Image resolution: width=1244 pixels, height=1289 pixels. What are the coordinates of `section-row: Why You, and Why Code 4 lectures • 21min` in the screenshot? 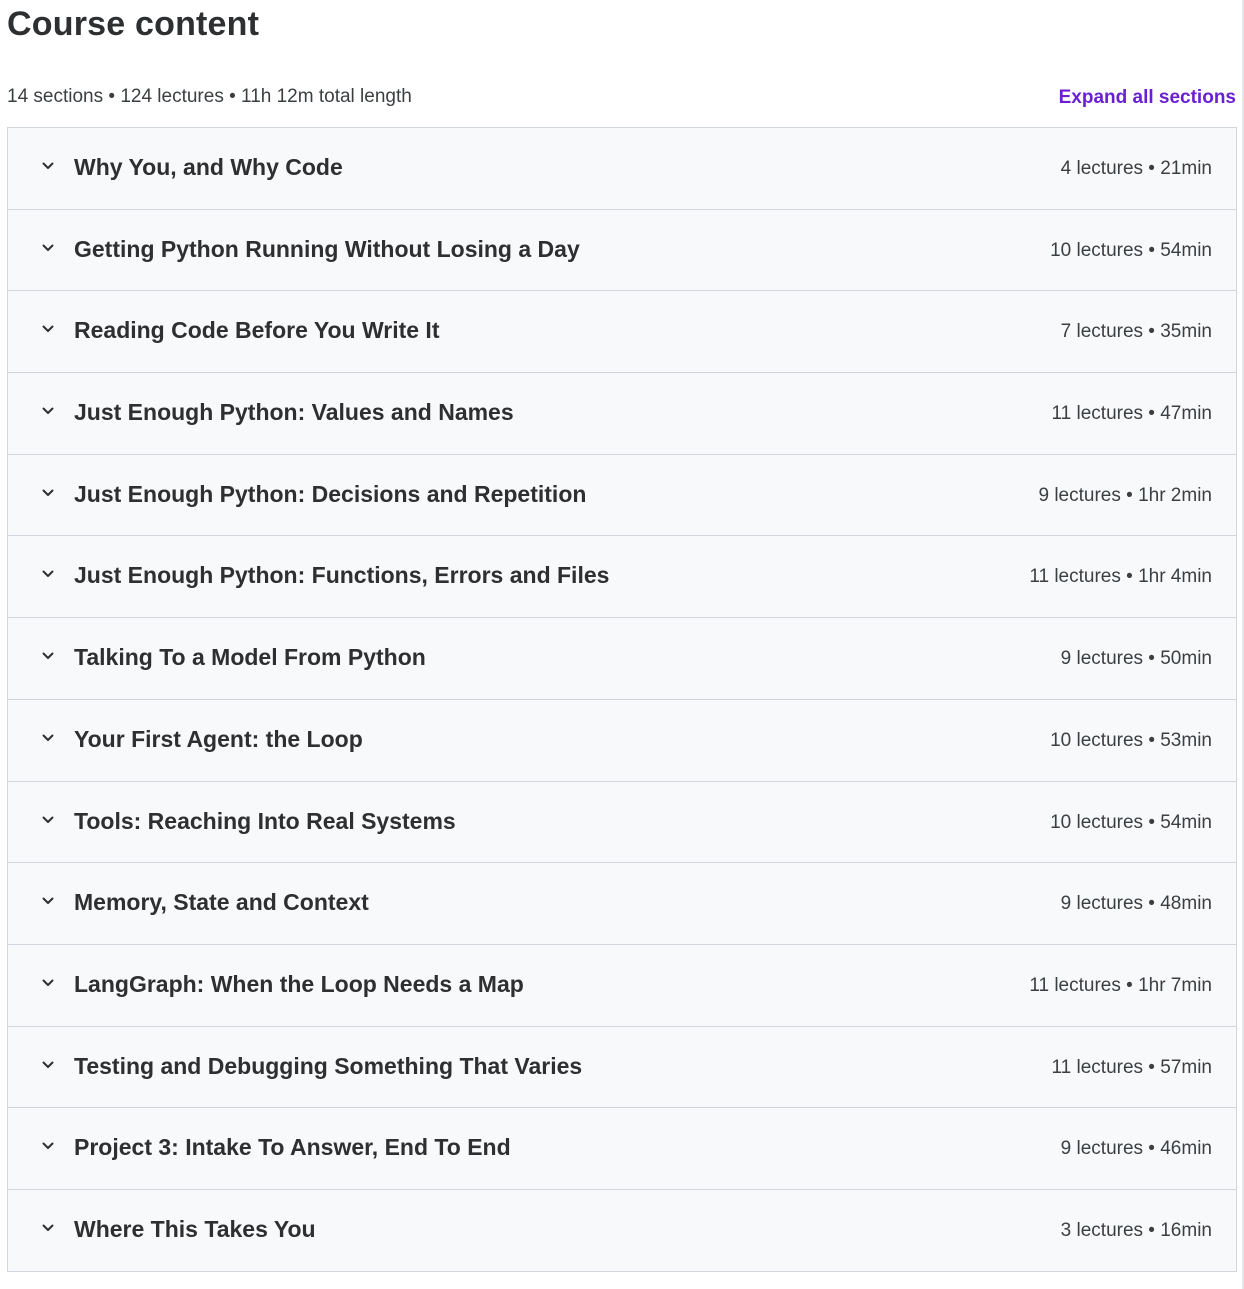 It's located at (622, 169).